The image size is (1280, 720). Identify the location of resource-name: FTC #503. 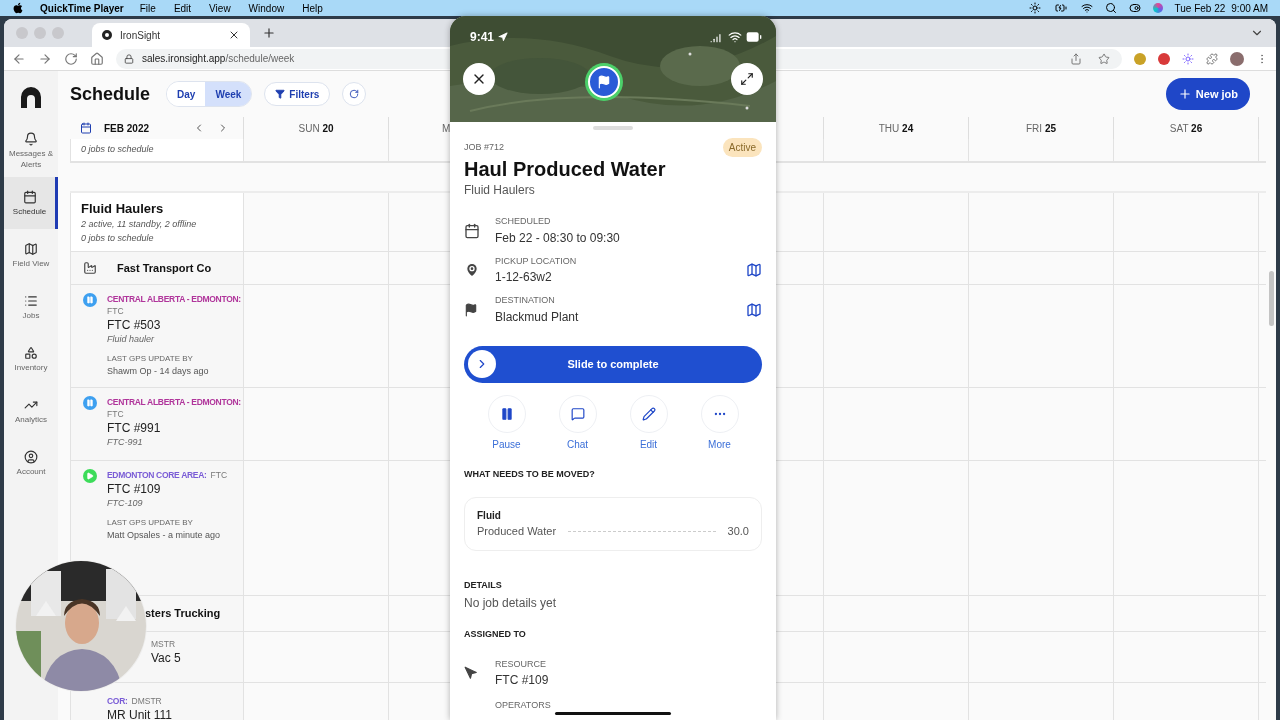
(134, 325).